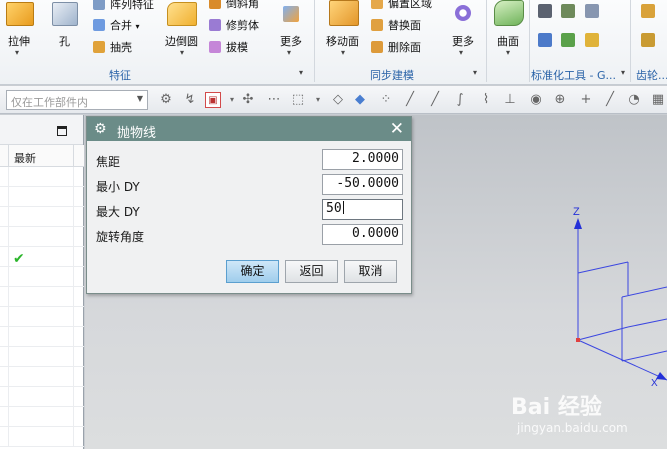  What do you see at coordinates (338, 100) in the screenshot?
I see `solid-icon: ◇` at bounding box center [338, 100].